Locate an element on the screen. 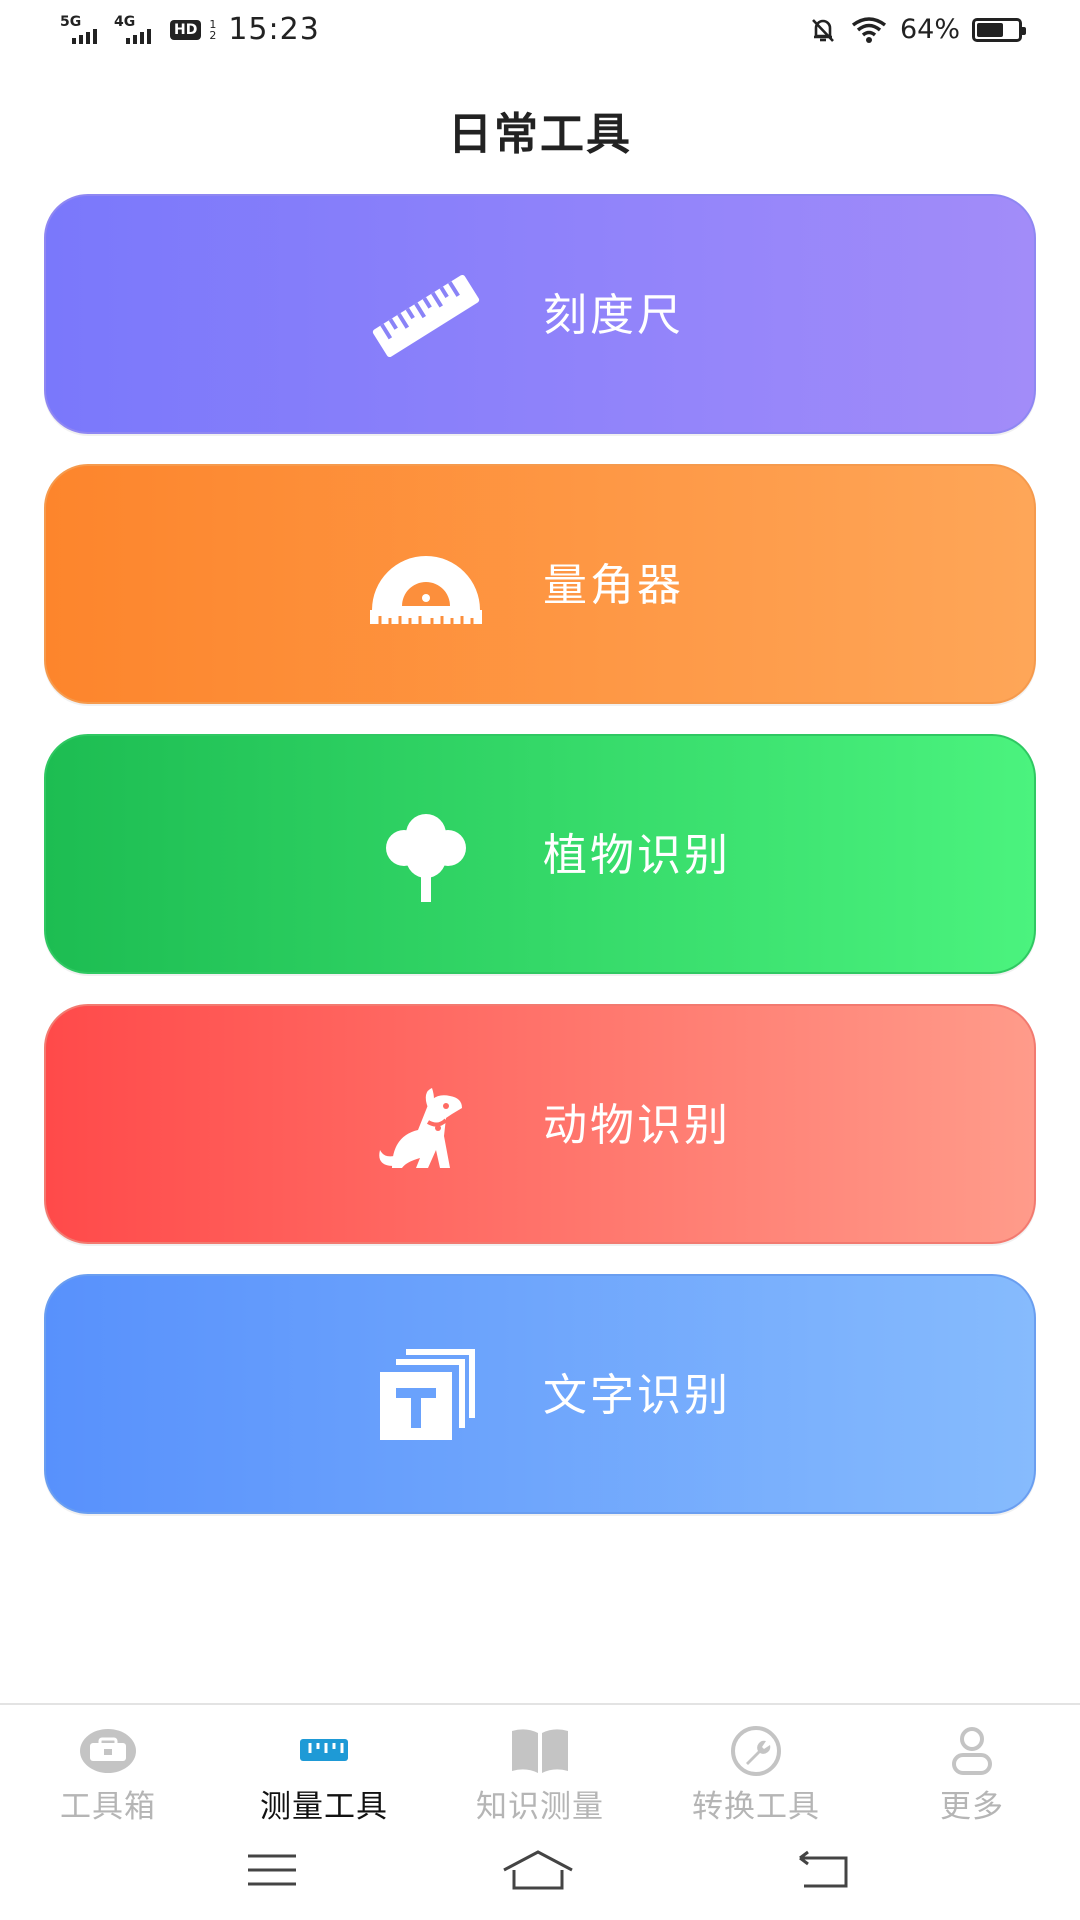  animal-recognition-card-label: 动物识别 is located at coordinates (637, 1125).